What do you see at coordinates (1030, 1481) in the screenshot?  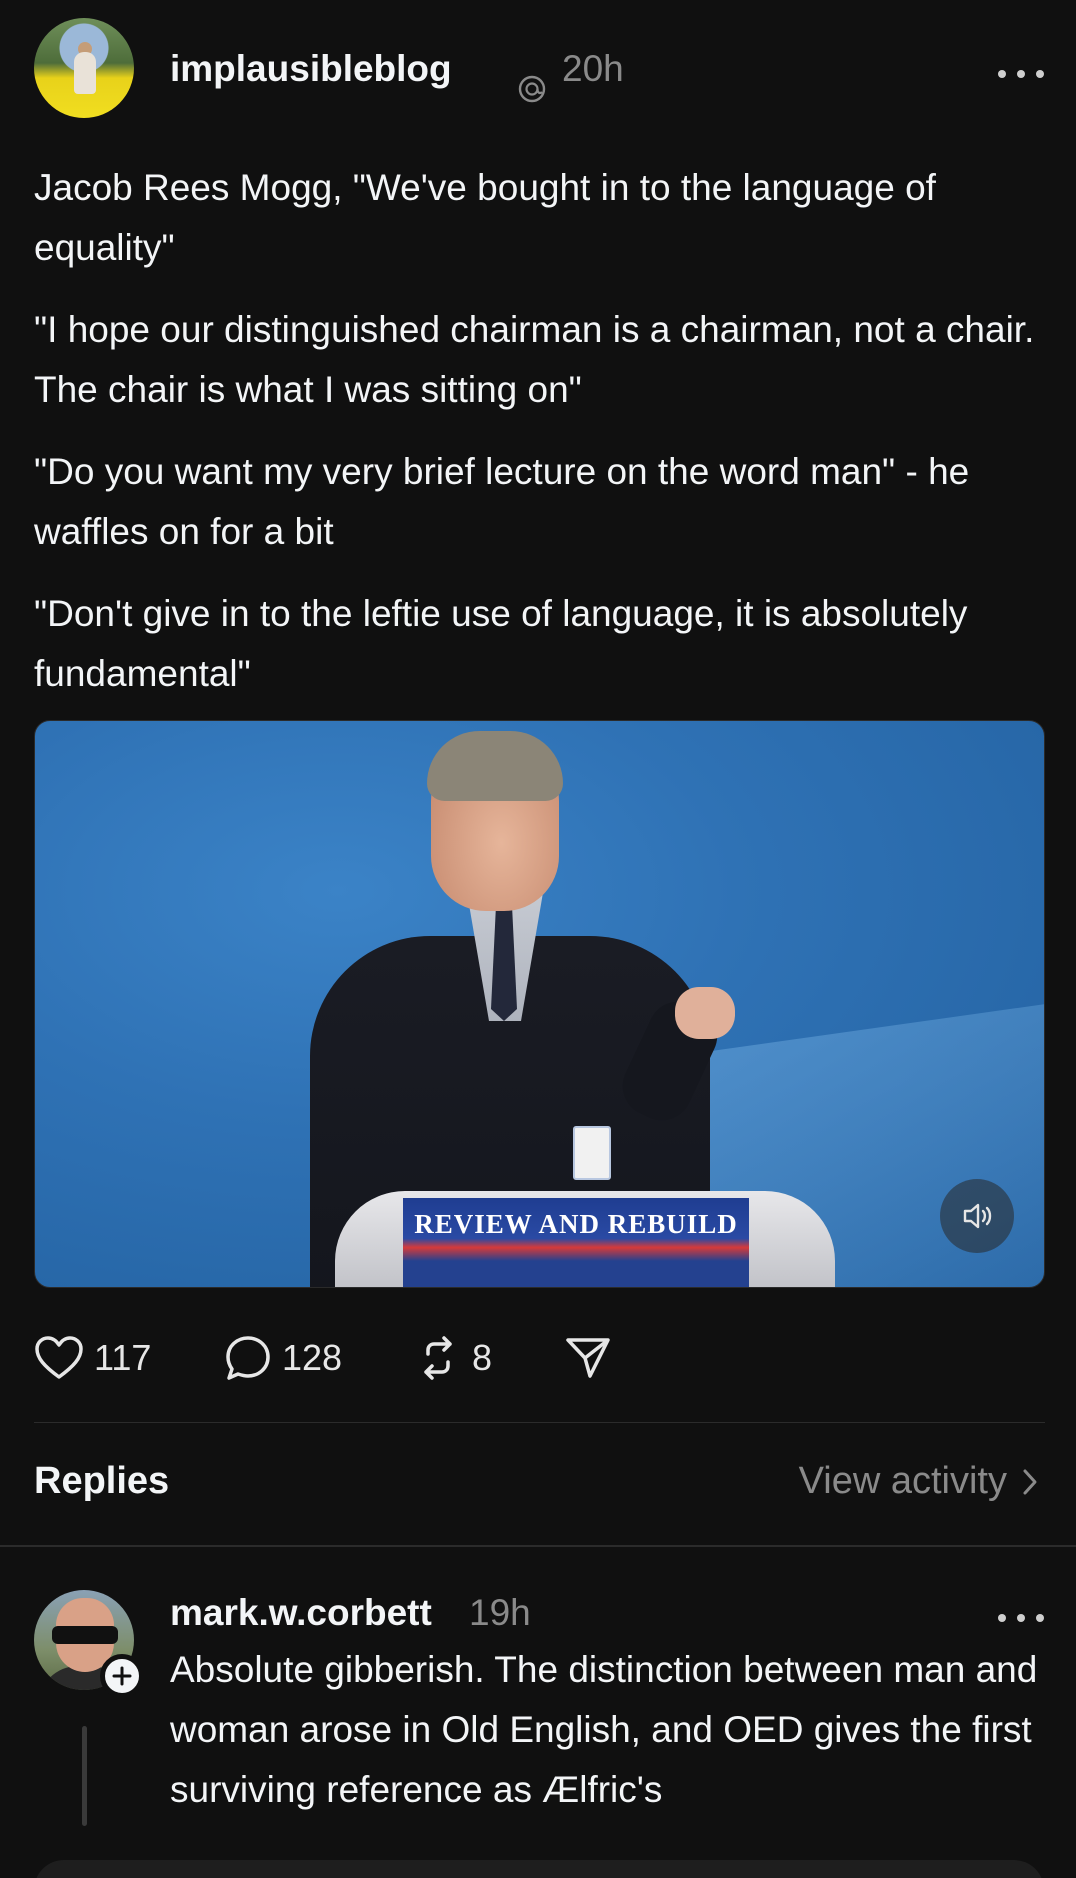 I see `chevron-right-icon` at bounding box center [1030, 1481].